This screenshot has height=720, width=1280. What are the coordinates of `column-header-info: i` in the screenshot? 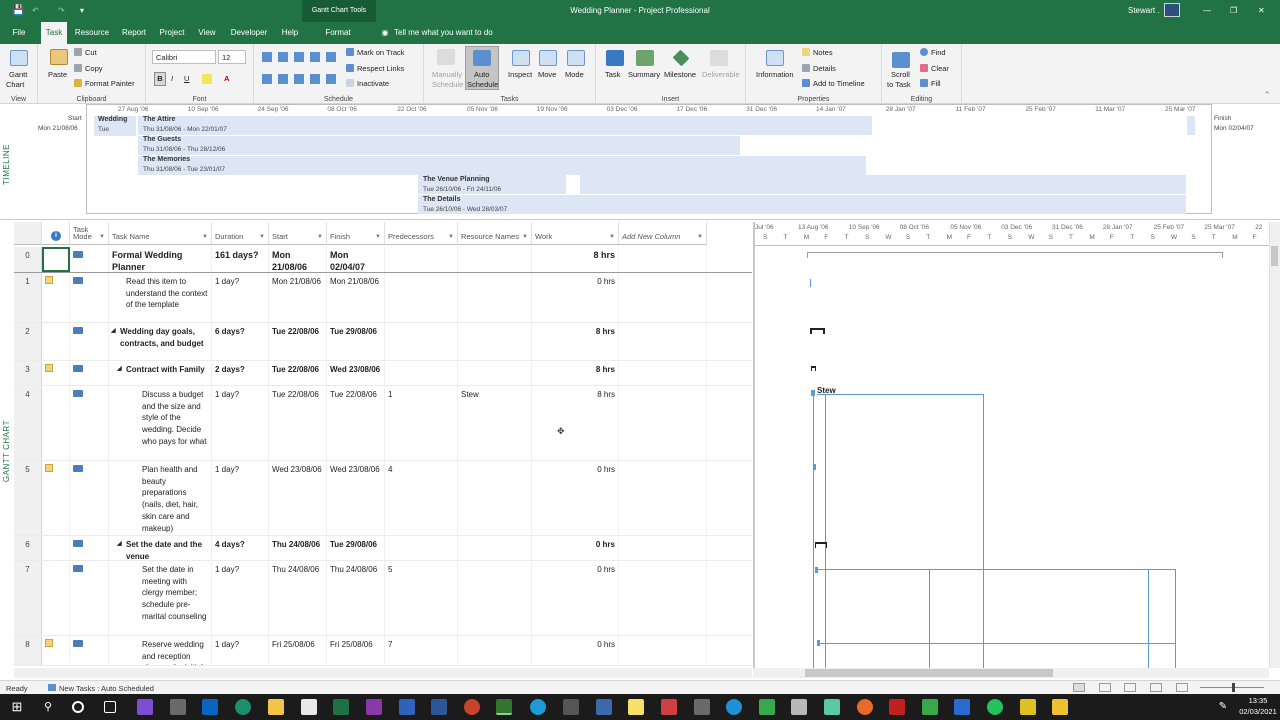 It's located at (56, 233).